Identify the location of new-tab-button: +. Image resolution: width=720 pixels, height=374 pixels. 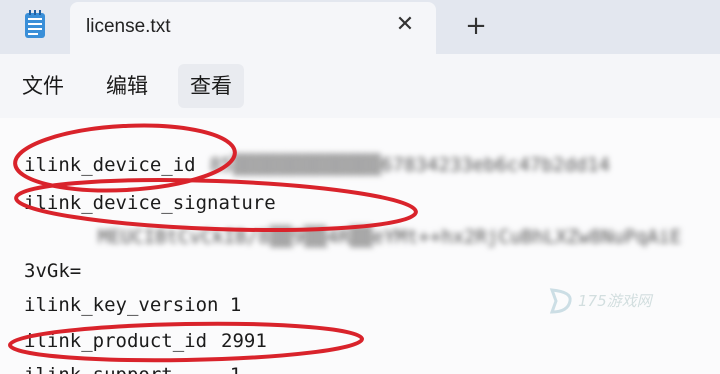
(476, 26).